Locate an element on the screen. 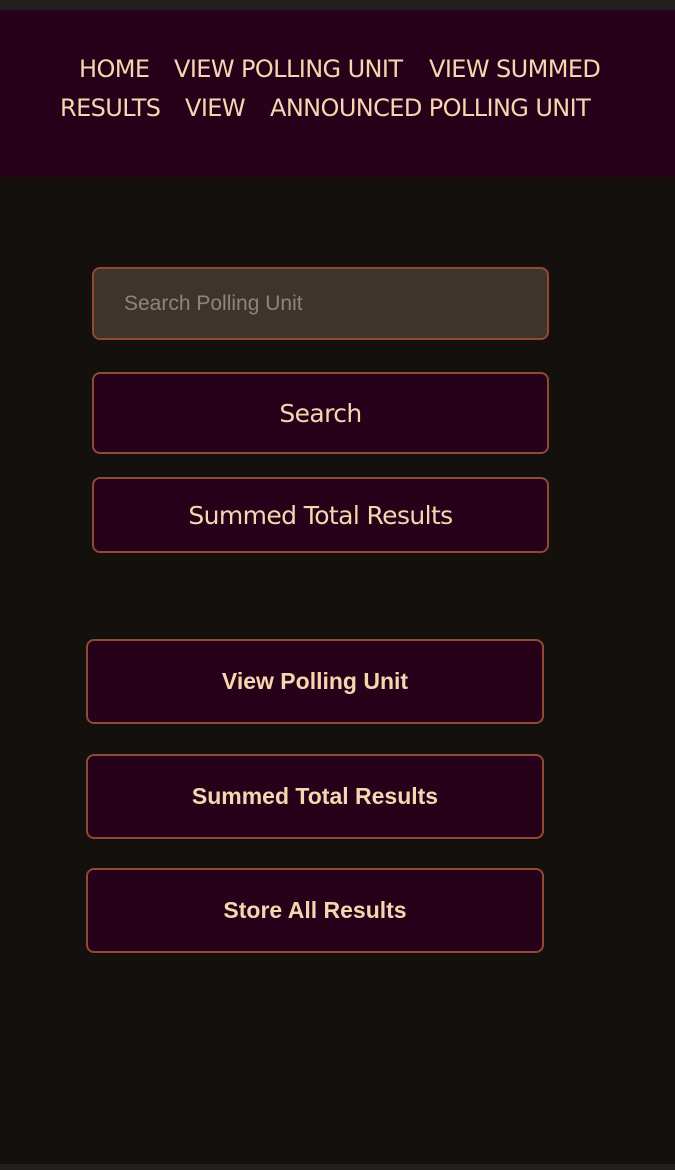 The height and width of the screenshot is (1170, 675). search-input is located at coordinates (320, 303).